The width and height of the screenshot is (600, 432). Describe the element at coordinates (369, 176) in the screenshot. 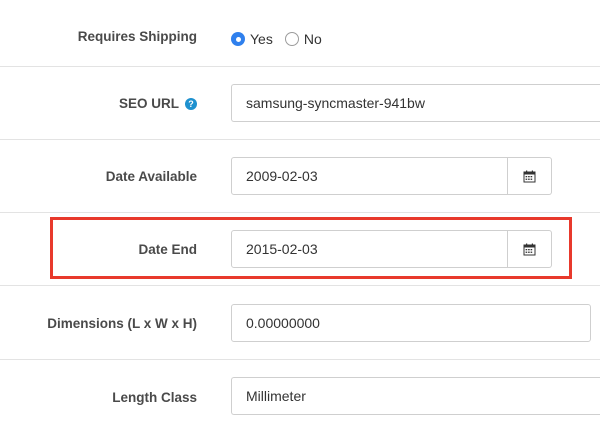

I see `date-available-input: 2009-02-03` at that location.